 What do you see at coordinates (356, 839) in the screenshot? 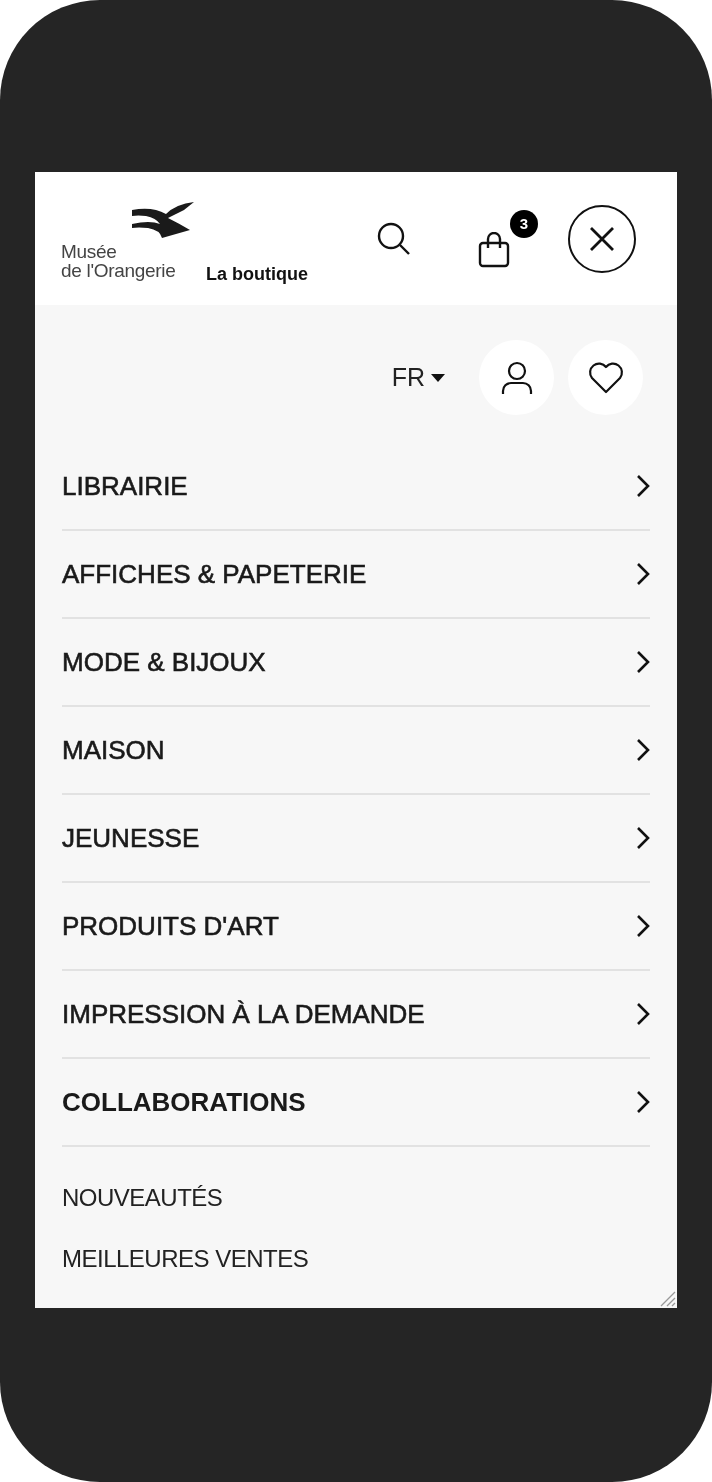
I see `menu-item: JEUNESSE` at bounding box center [356, 839].